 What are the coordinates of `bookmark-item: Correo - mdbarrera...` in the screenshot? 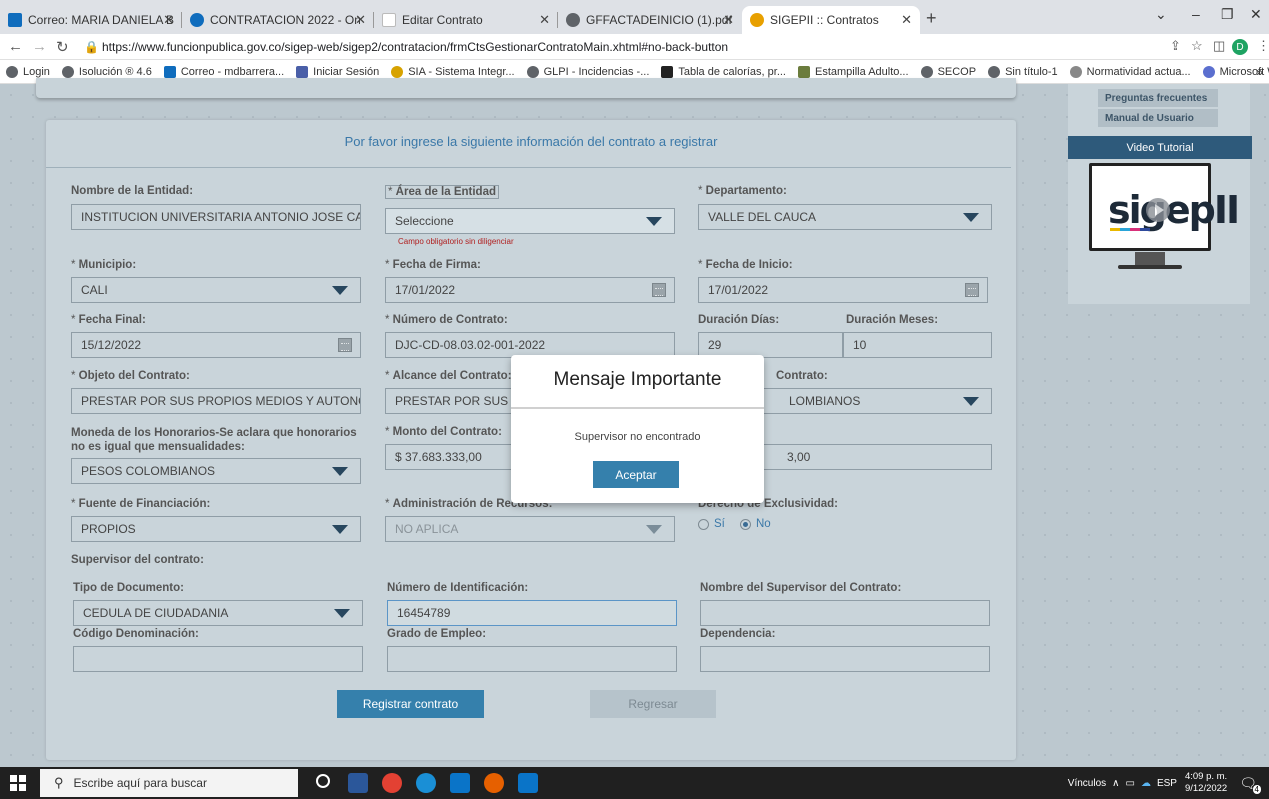 It's located at (223, 71).